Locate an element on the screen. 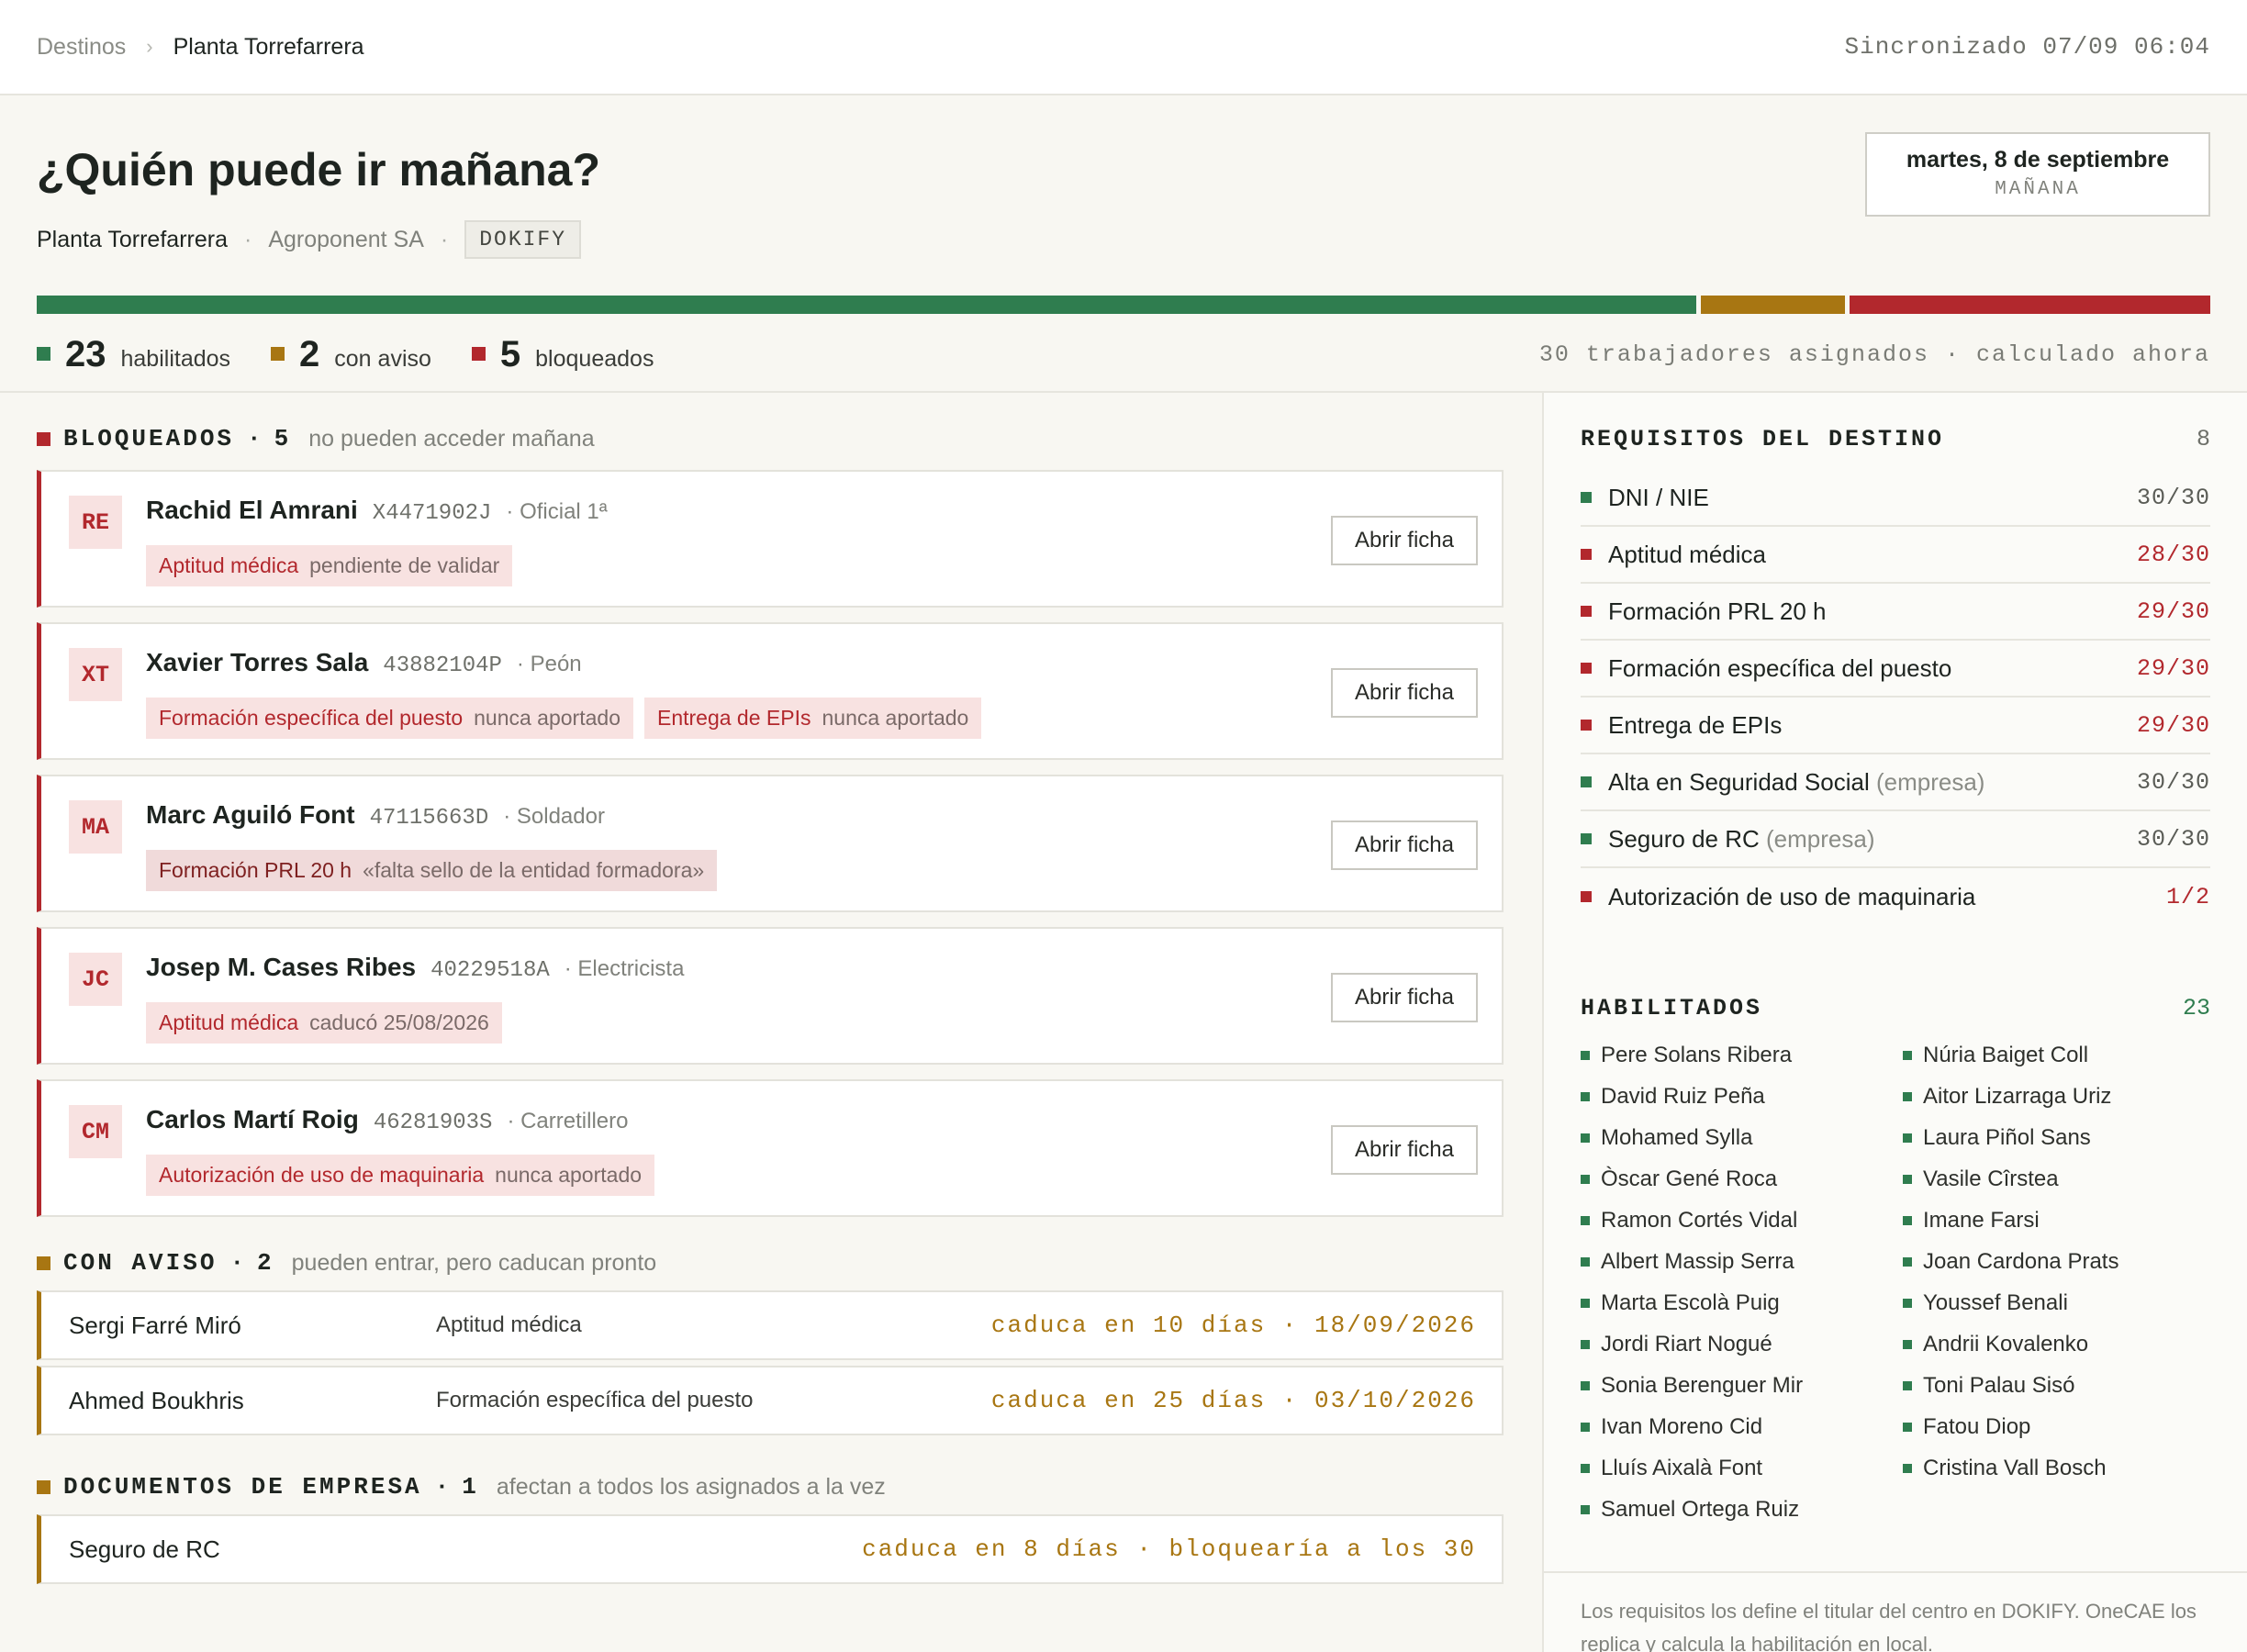  requirement-value: 30/30 is located at coordinates (2173, 498).